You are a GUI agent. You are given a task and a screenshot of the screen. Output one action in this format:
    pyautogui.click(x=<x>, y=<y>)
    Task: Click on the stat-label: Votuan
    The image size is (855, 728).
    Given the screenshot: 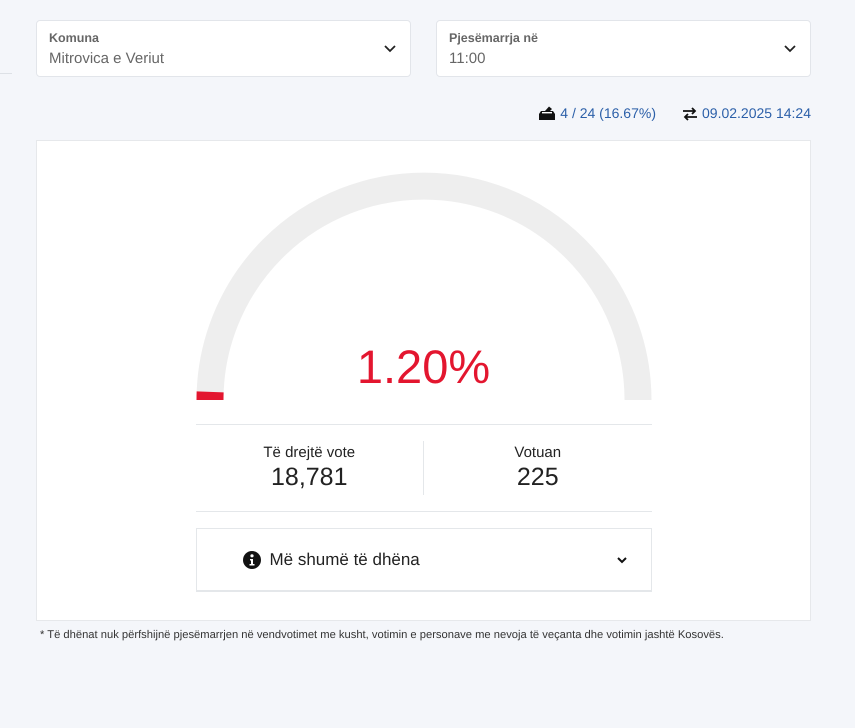 What is the action you would take?
    pyautogui.click(x=538, y=452)
    